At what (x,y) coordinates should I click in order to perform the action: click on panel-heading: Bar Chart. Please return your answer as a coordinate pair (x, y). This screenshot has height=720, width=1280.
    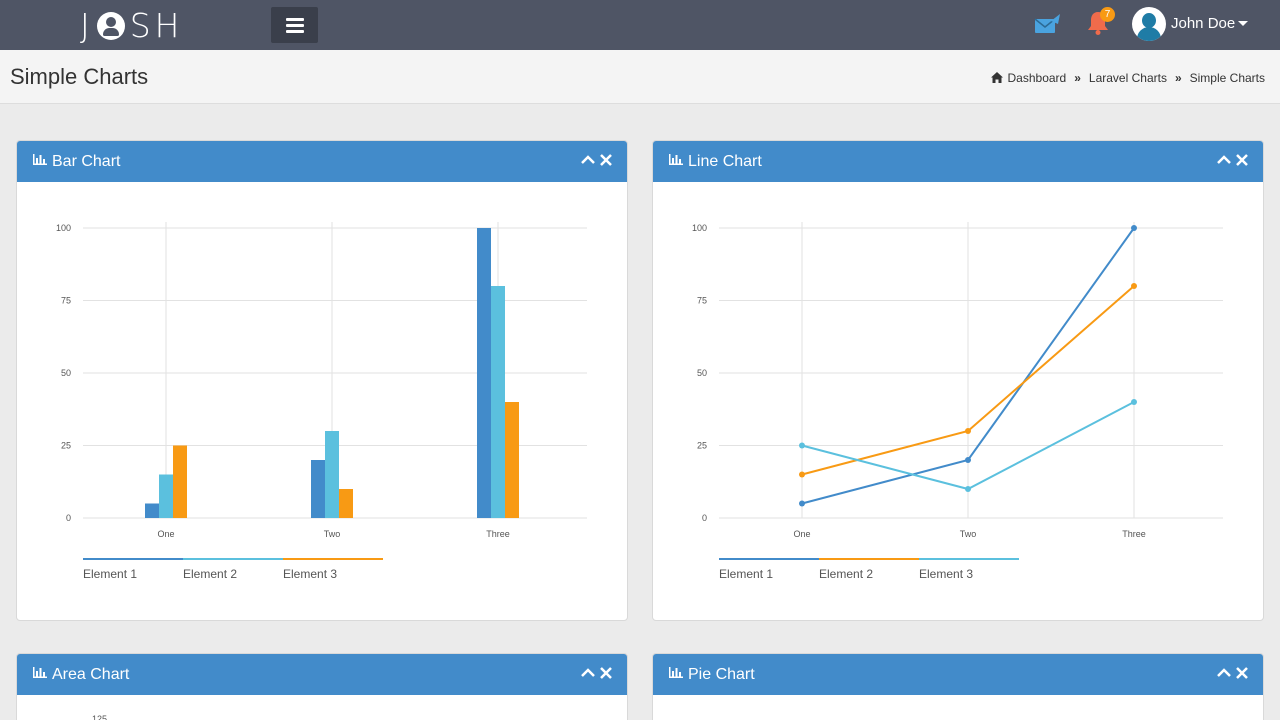
    Looking at the image, I should click on (322, 161).